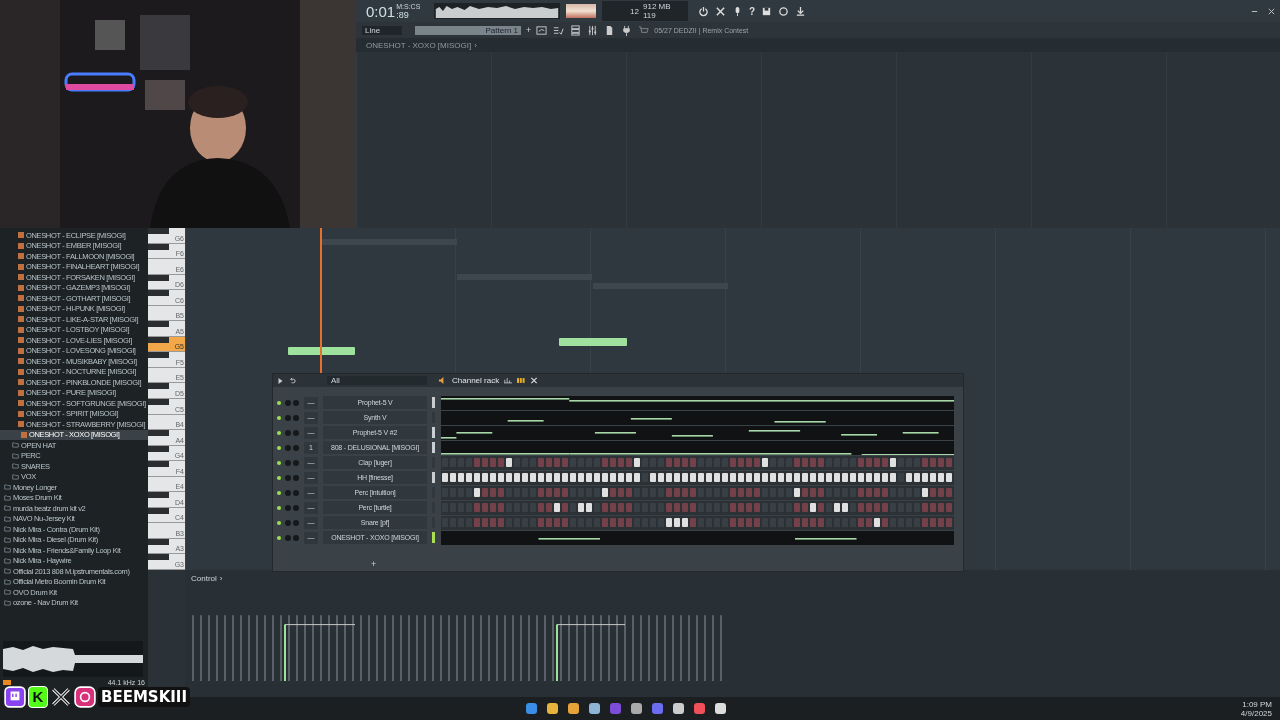  What do you see at coordinates (767, 11) in the screenshot?
I see `save-icon` at bounding box center [767, 11].